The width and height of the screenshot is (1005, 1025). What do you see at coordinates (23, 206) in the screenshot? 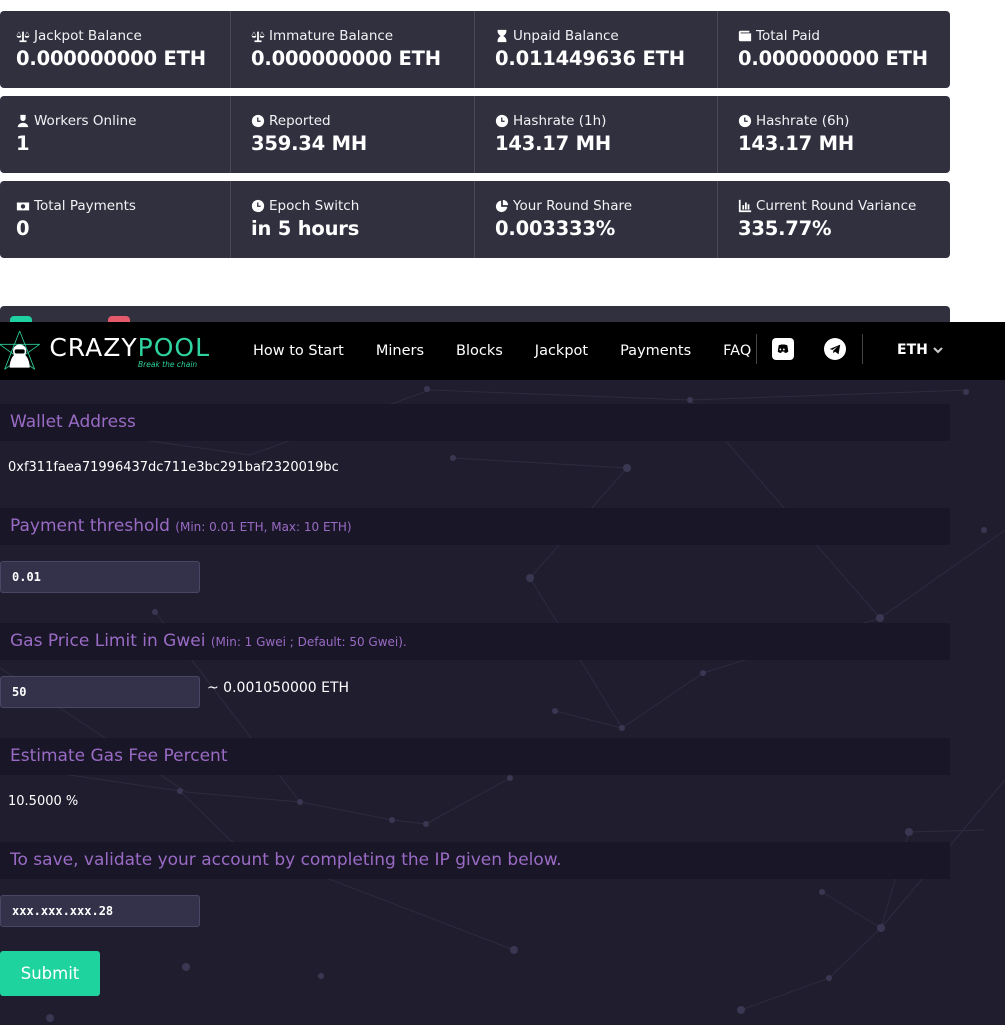
I see `money-icon` at bounding box center [23, 206].